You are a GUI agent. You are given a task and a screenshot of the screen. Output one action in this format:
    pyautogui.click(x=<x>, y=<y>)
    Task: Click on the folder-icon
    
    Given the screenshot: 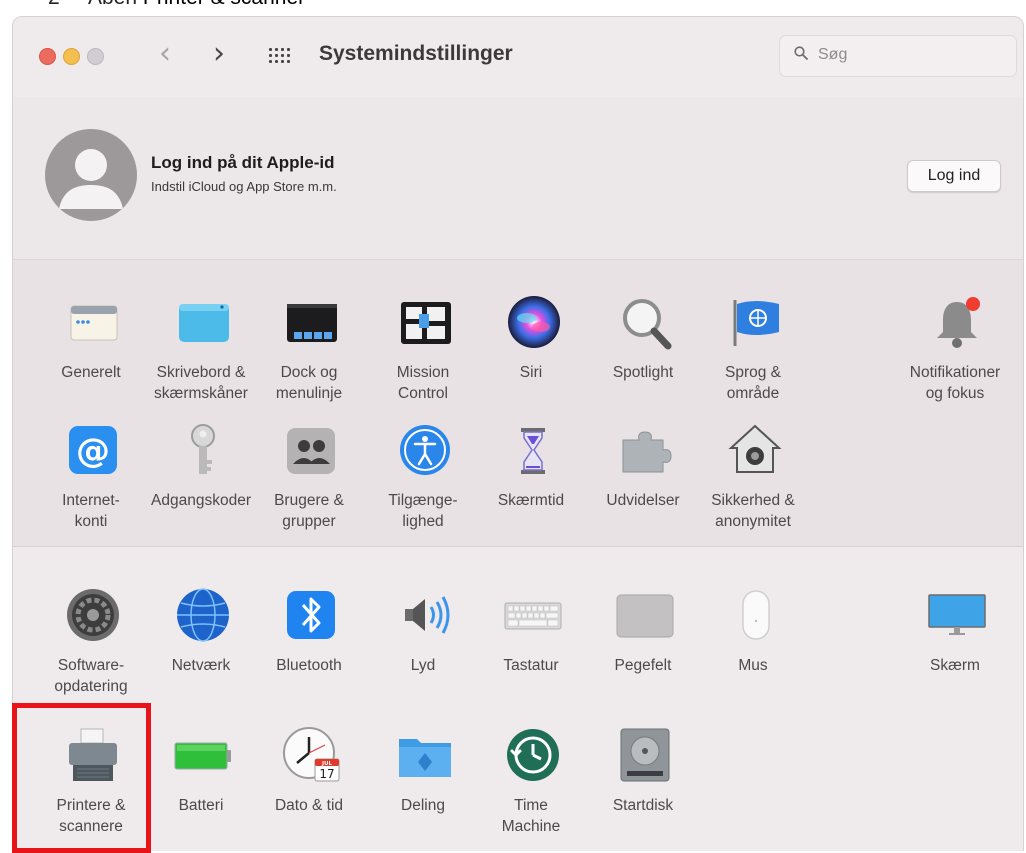 What is the action you would take?
    pyautogui.click(x=425, y=758)
    